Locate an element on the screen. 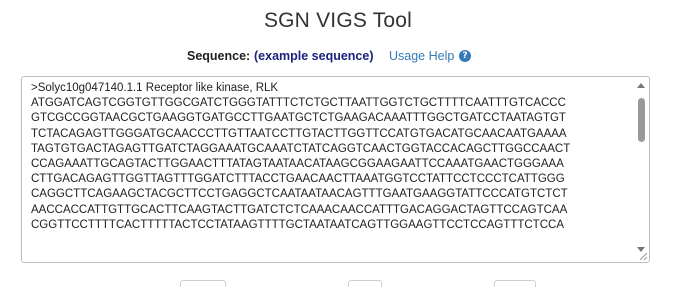  sequence-label: Sequence: is located at coordinates (219, 56).